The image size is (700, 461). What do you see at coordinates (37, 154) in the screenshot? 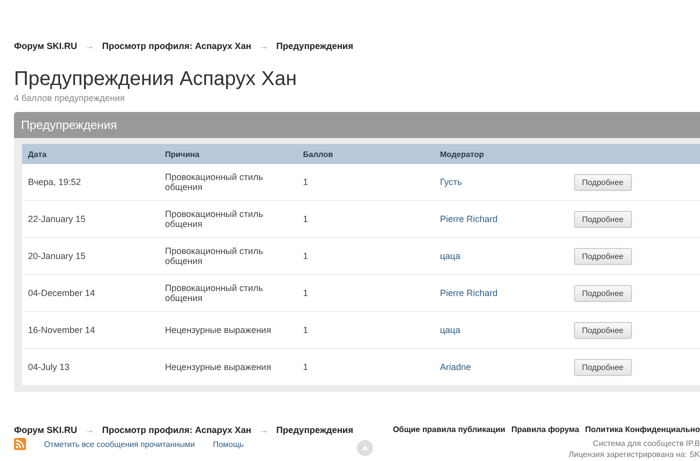
I see `column-header: Дата` at bounding box center [37, 154].